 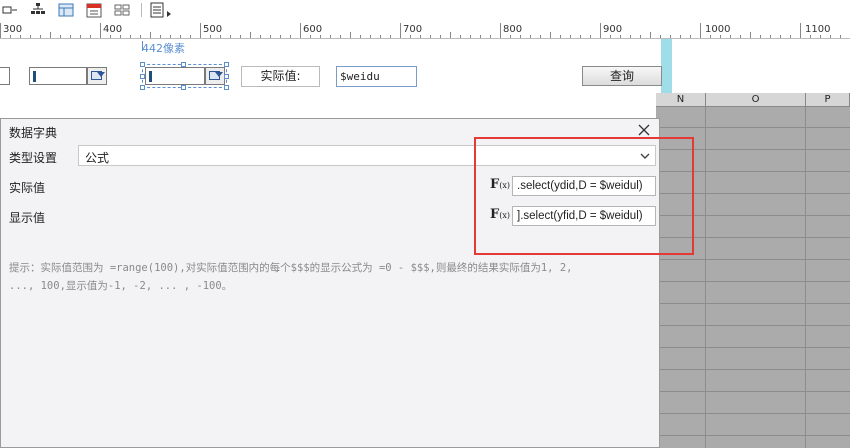 What do you see at coordinates (376, 76) in the screenshot?
I see `weidu-field: $weidu` at bounding box center [376, 76].